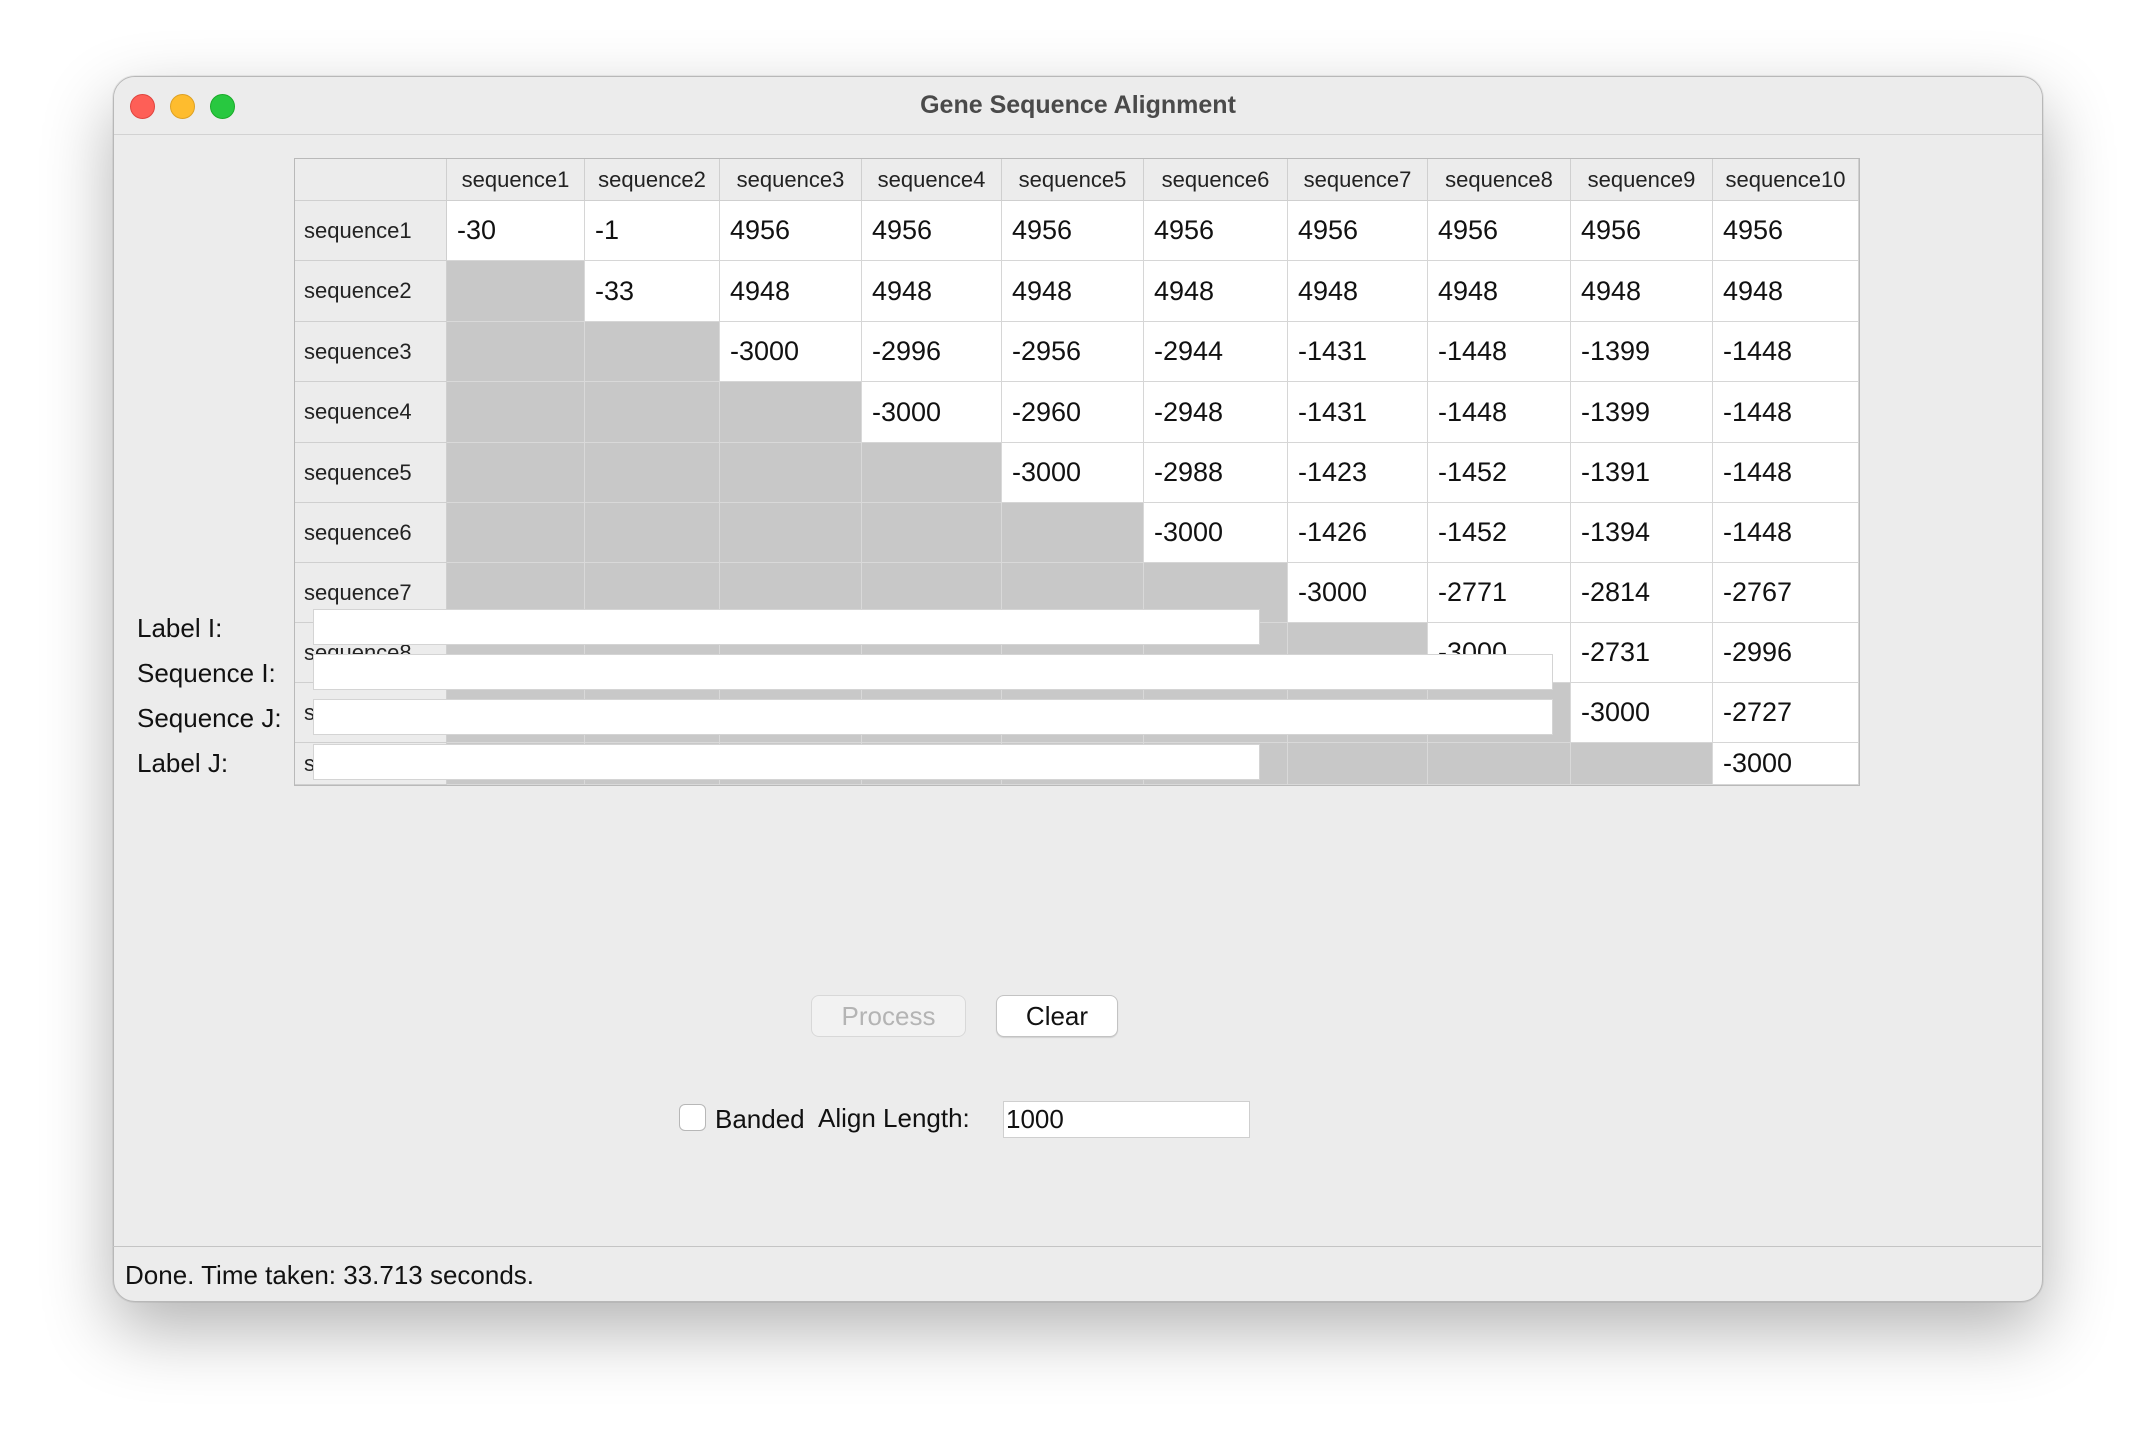 This screenshot has height=1444, width=2144. I want to click on score-cell: -1423, so click(1358, 473).